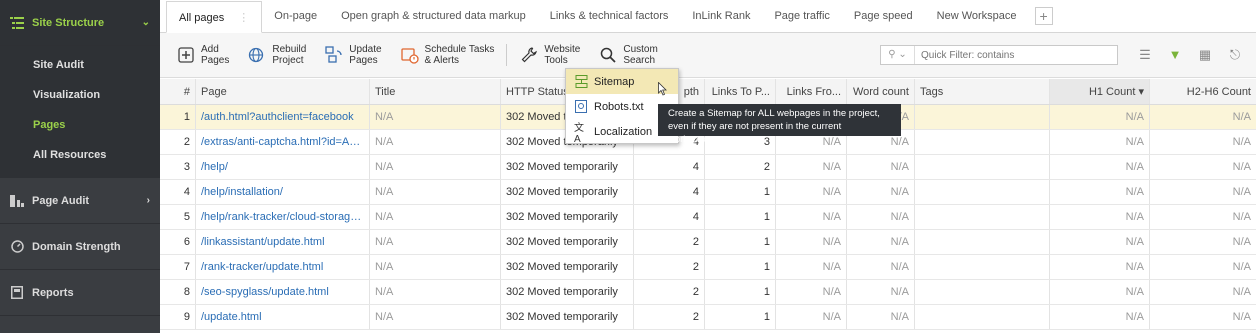 The width and height of the screenshot is (1256, 333). I want to click on mouse-cursor-icon, so click(662, 89).